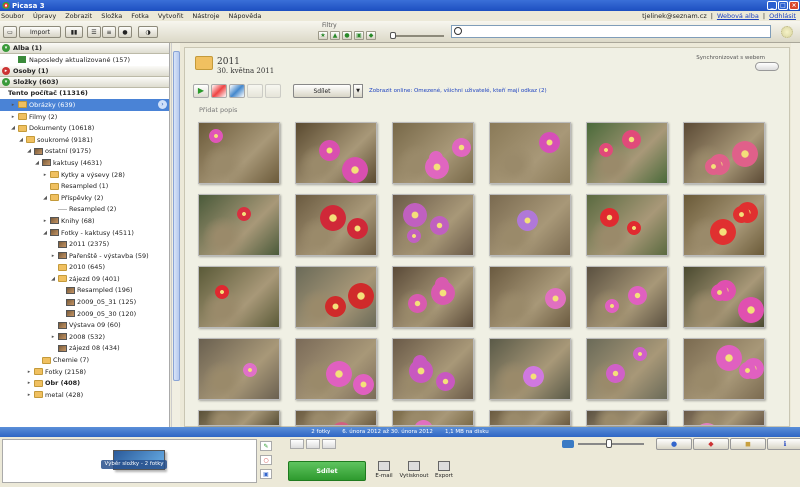  Describe the element at coordinates (237, 91) in the screenshot. I see `movie-icon` at that location.